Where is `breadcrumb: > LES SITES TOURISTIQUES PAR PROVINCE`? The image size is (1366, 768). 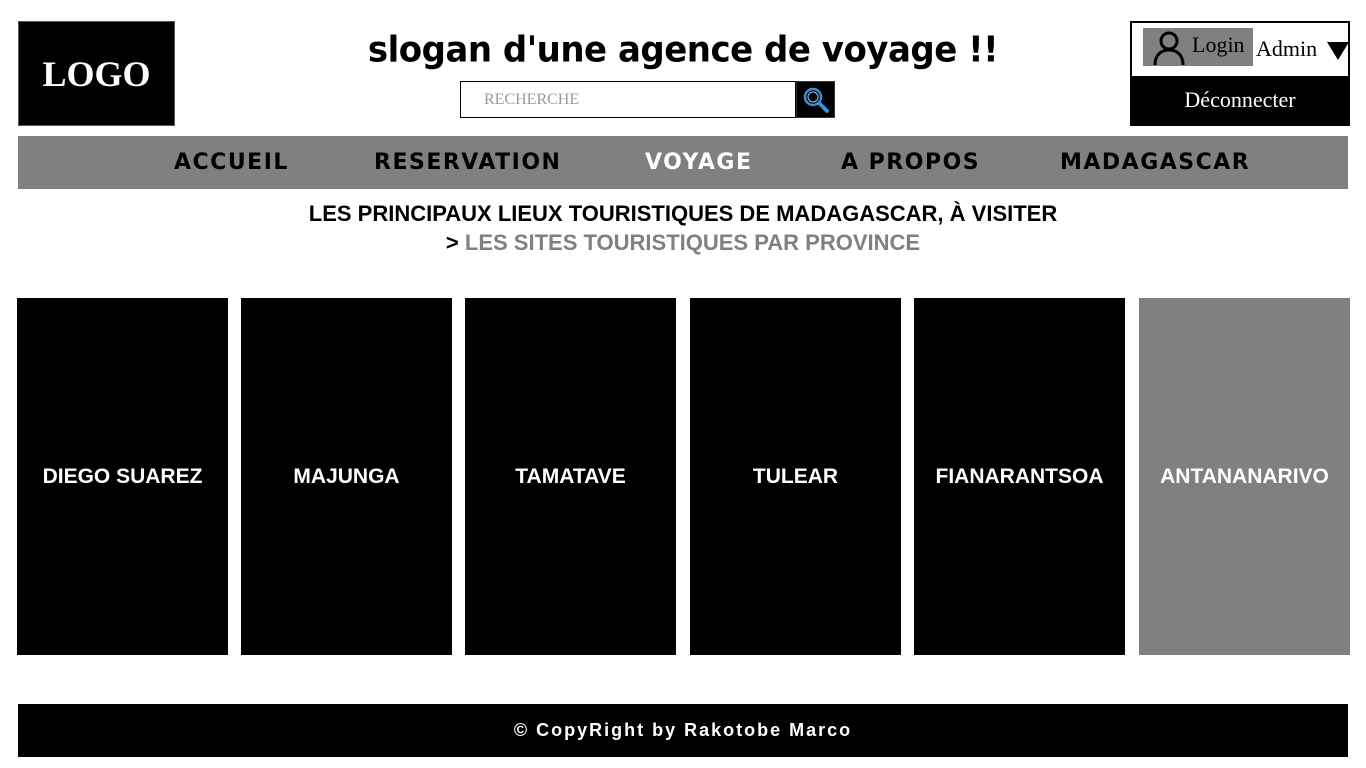 breadcrumb: > LES SITES TOURISTIQUES PAR PROVINCE is located at coordinates (683, 243).